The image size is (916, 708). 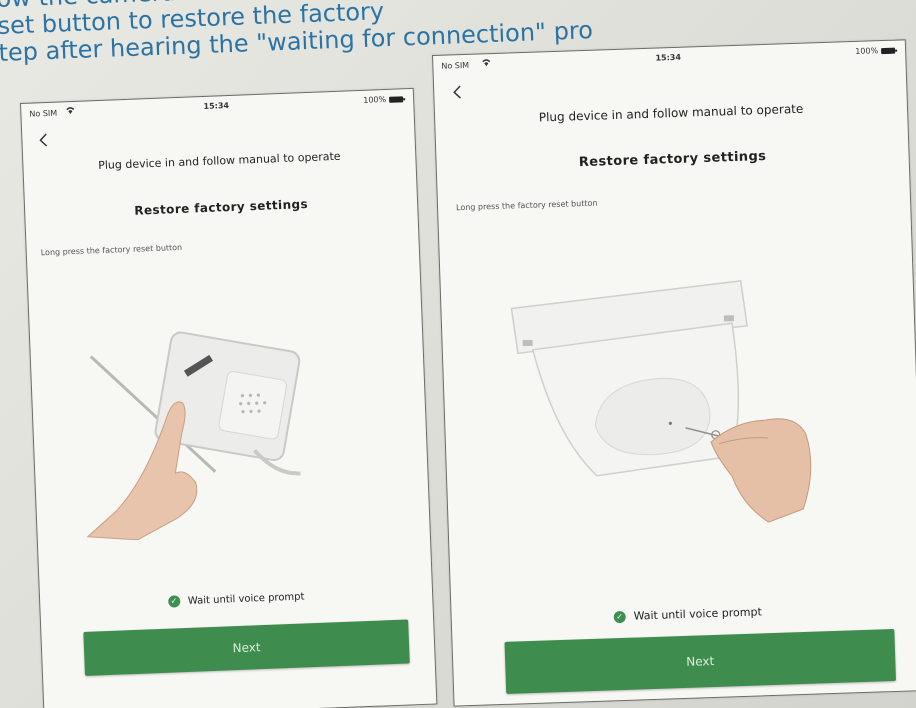 What do you see at coordinates (669, 401) in the screenshot?
I see `dome-camera-illustration` at bounding box center [669, 401].